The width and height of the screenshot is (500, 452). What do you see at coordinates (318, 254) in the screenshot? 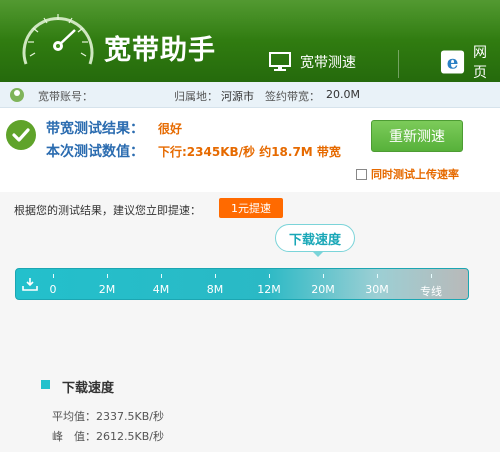
I see `bubble-pointer` at bounding box center [318, 254].